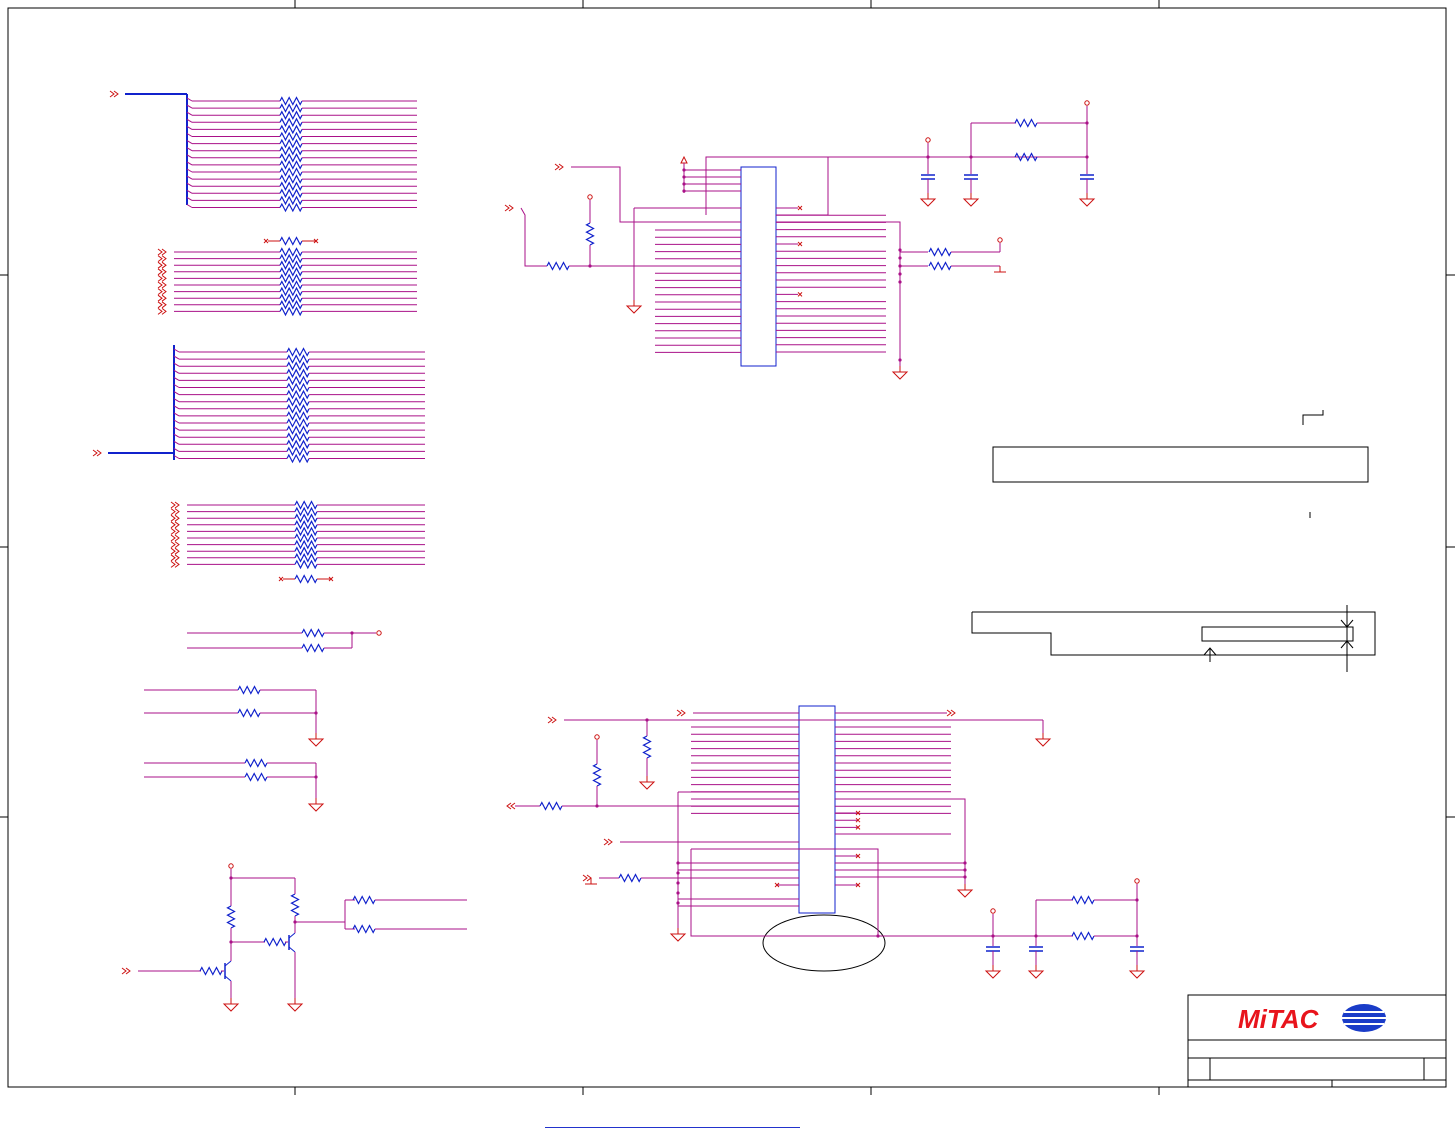 This screenshot has height=1135, width=1455. What do you see at coordinates (258, 404) in the screenshot?
I see `resistor-array-c` at bounding box center [258, 404].